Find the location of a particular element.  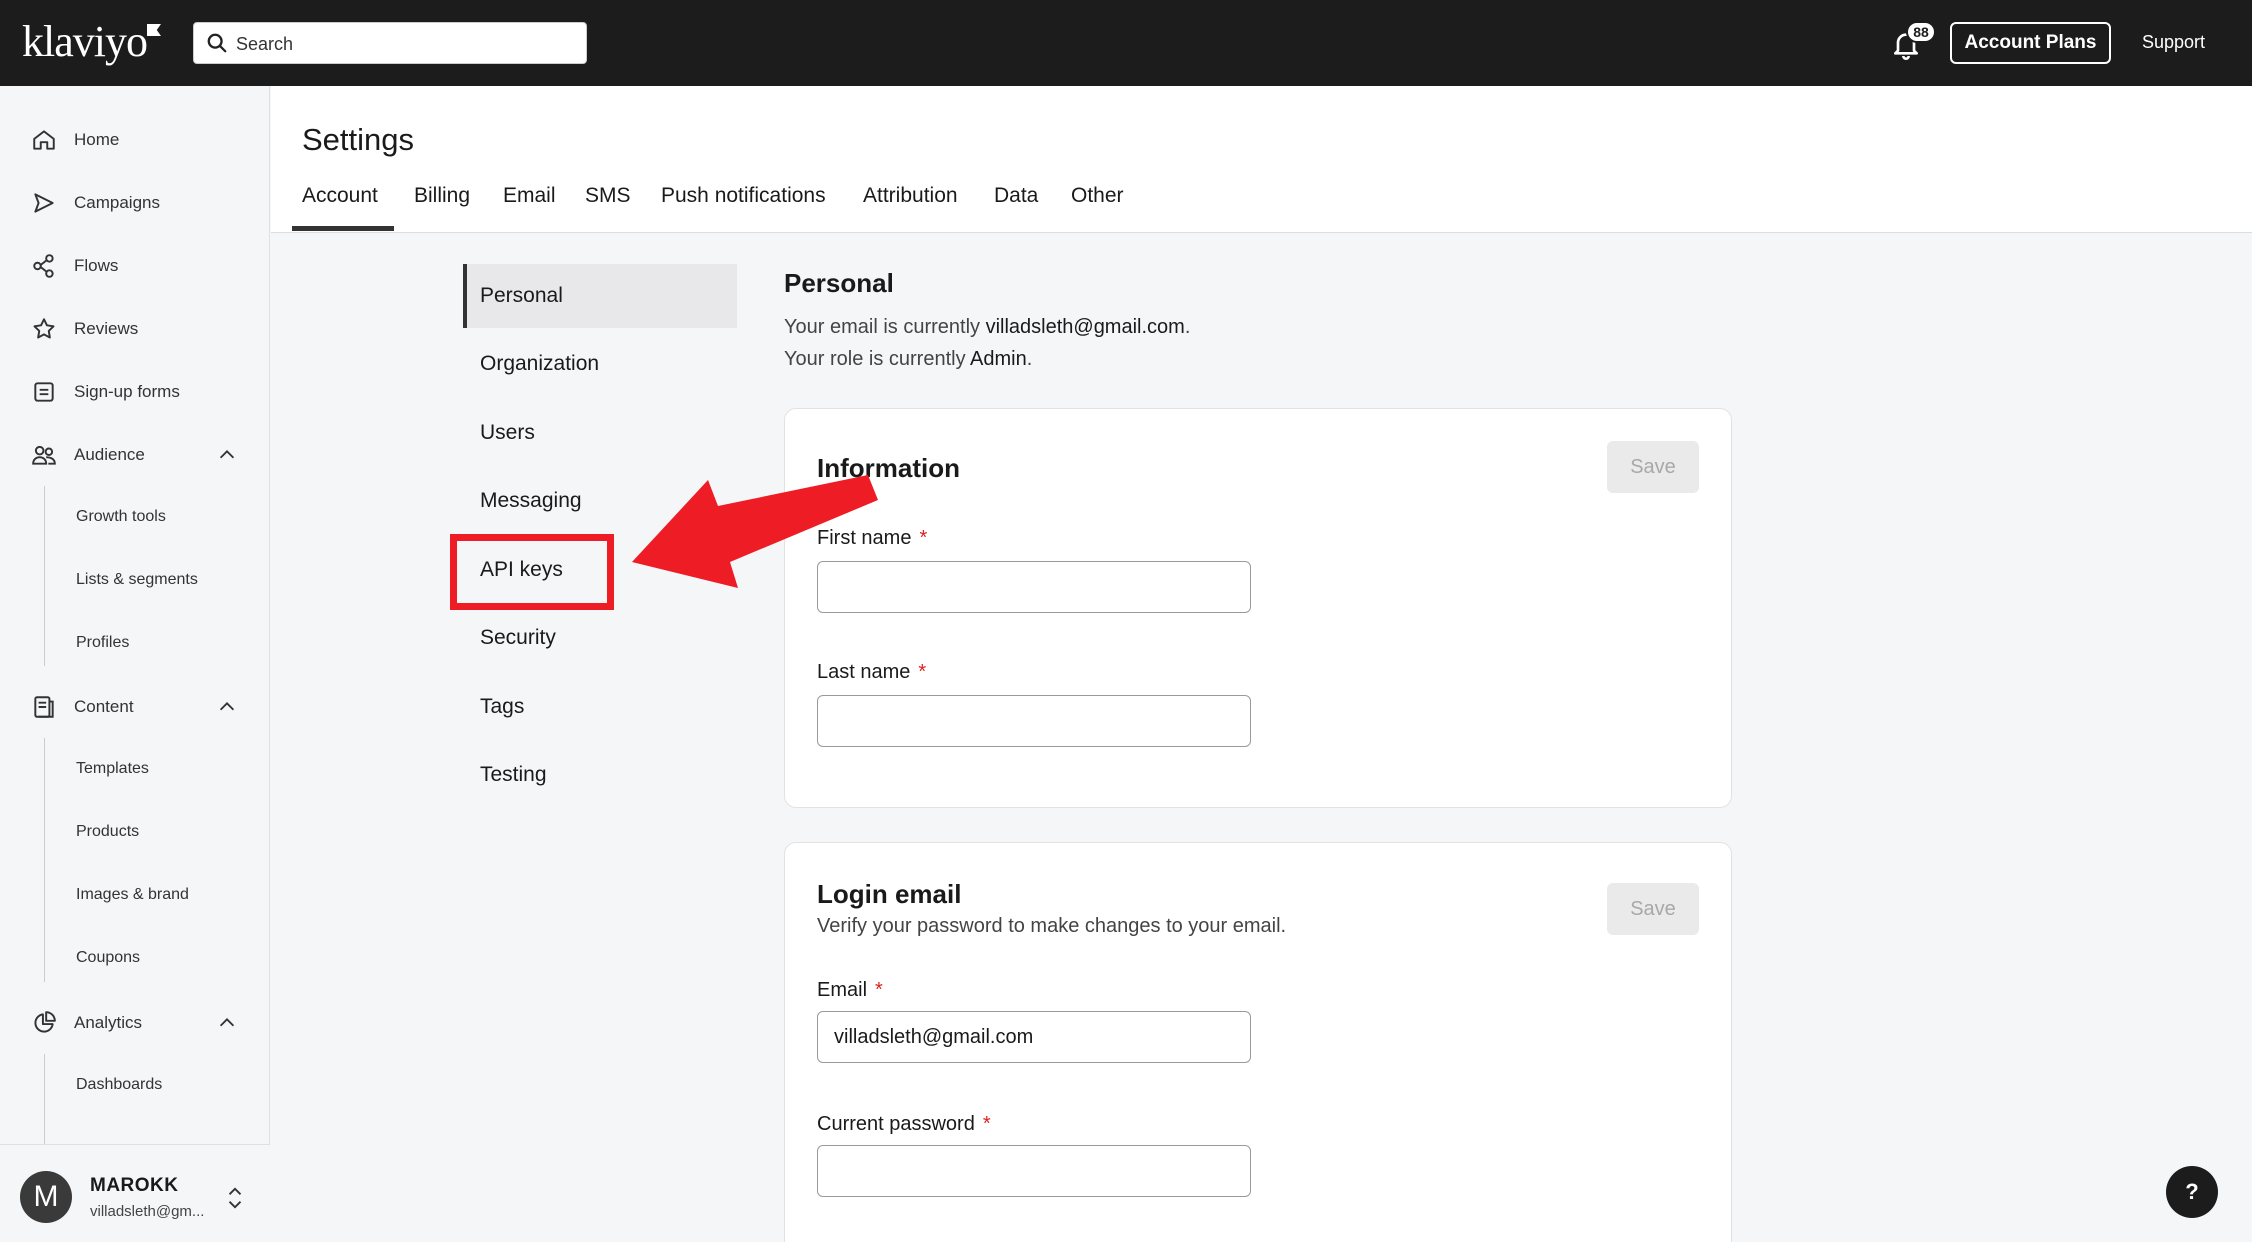

login-save-button: Save is located at coordinates (1653, 909).